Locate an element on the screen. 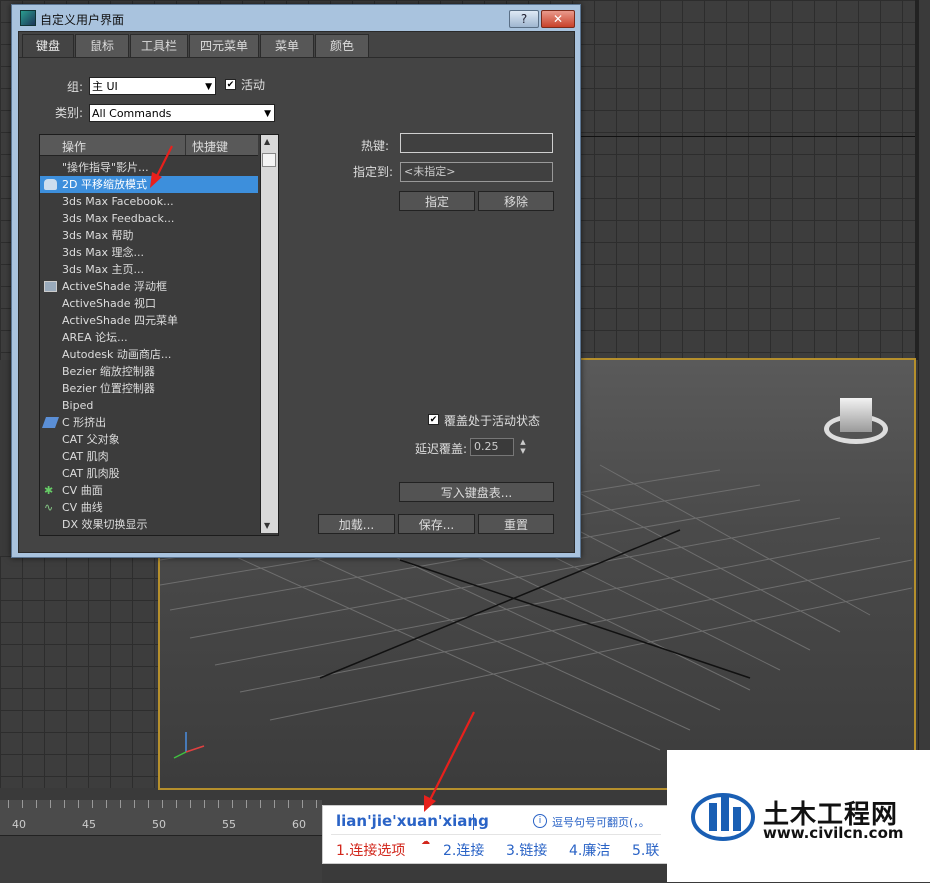 This screenshot has width=930, height=883. list-item: DX 效果切换显示 is located at coordinates (149, 524).